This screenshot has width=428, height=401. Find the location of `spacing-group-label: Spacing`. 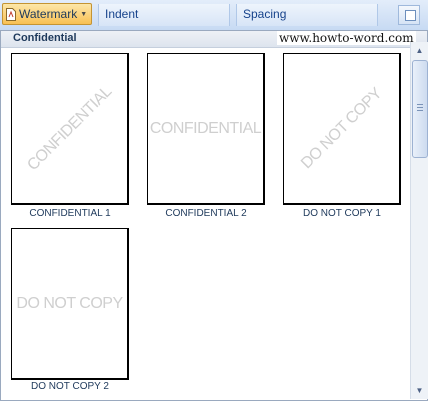

spacing-group-label: Spacing is located at coordinates (265, 14).